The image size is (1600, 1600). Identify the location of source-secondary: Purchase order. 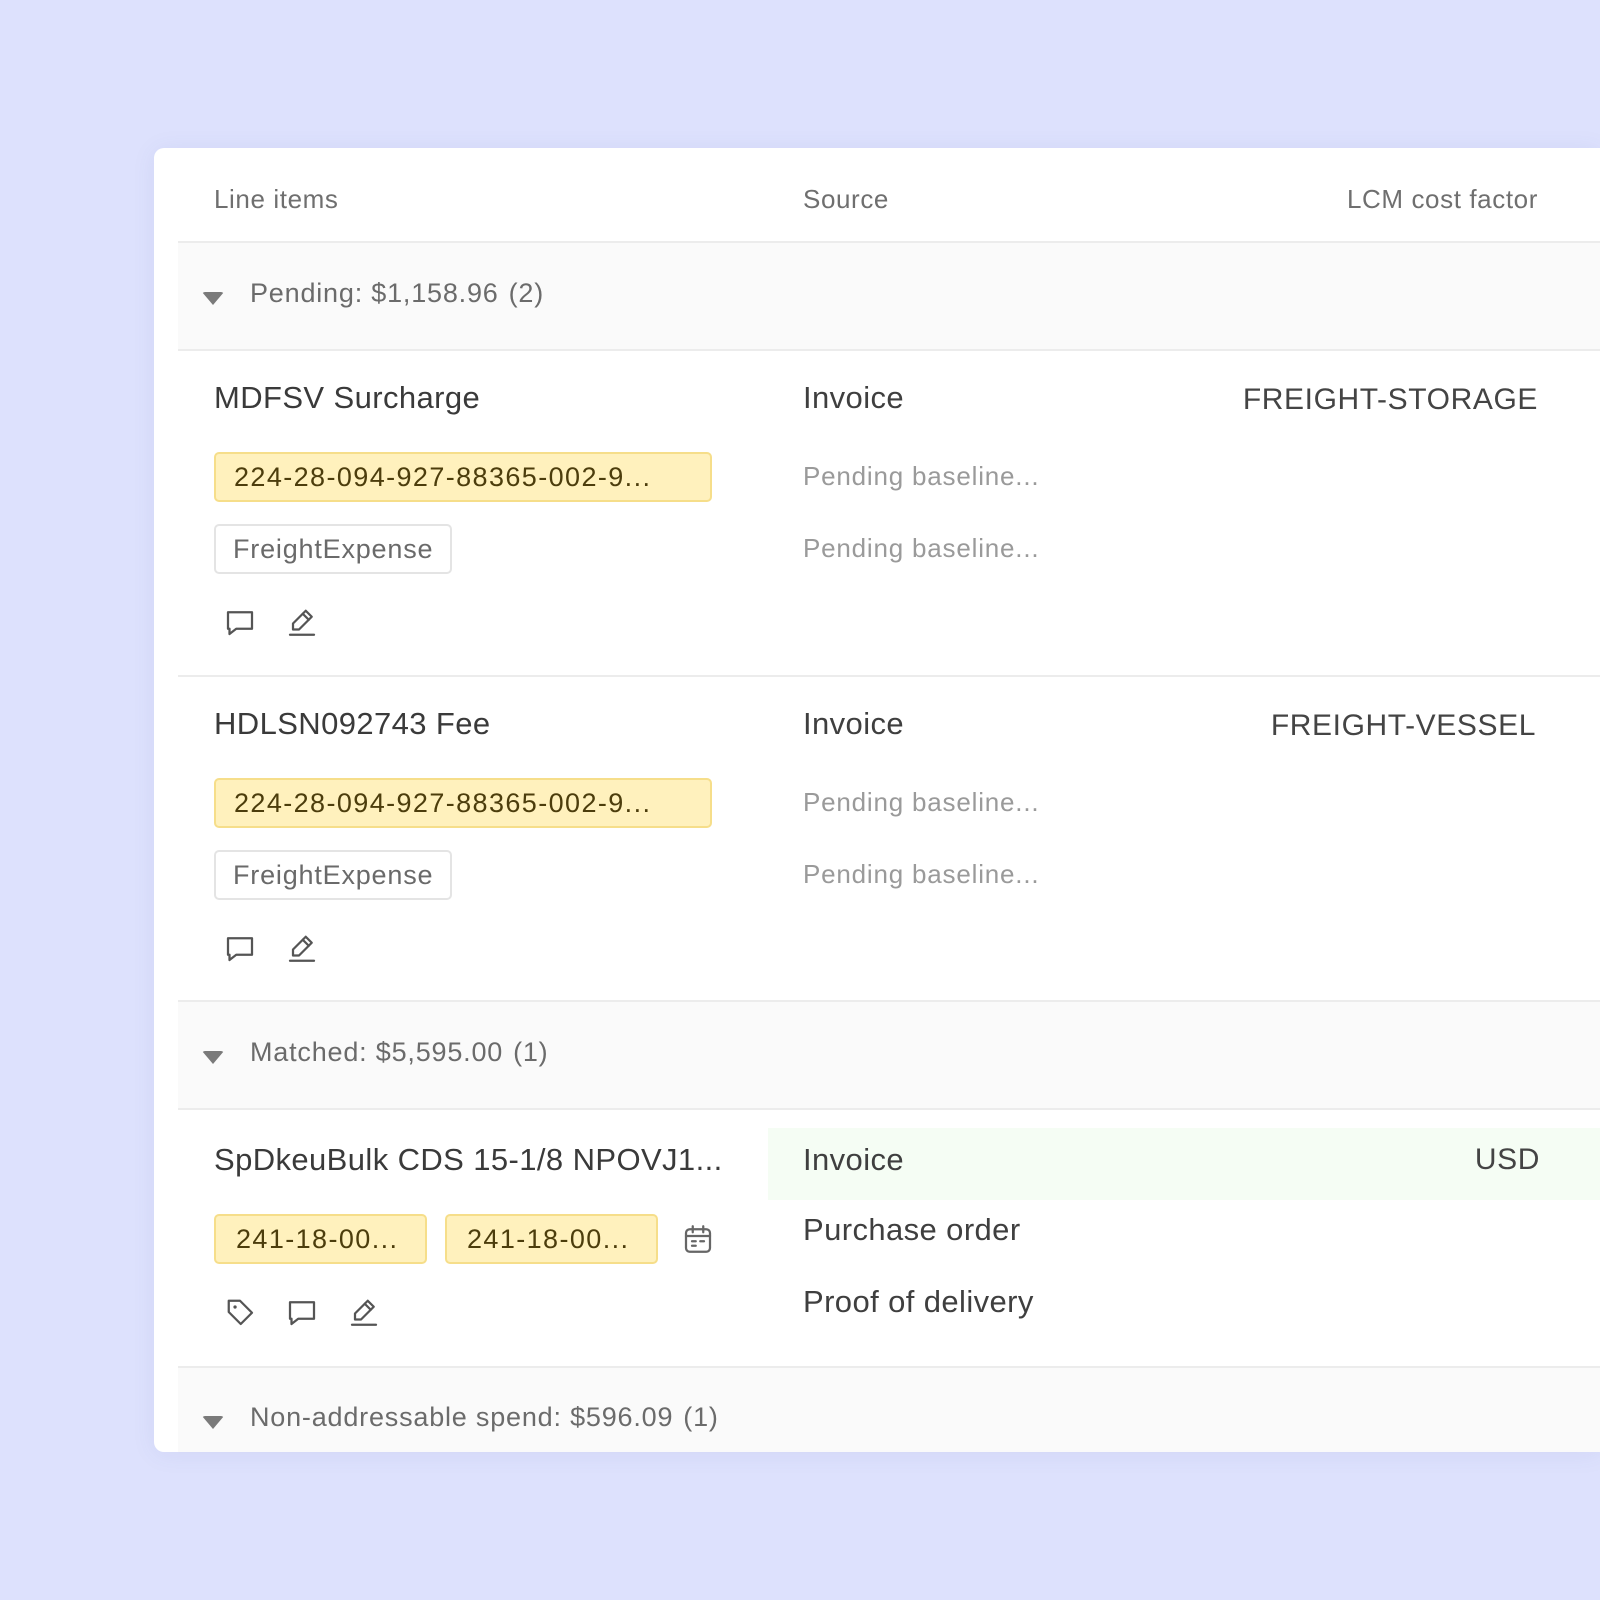
(912, 1229).